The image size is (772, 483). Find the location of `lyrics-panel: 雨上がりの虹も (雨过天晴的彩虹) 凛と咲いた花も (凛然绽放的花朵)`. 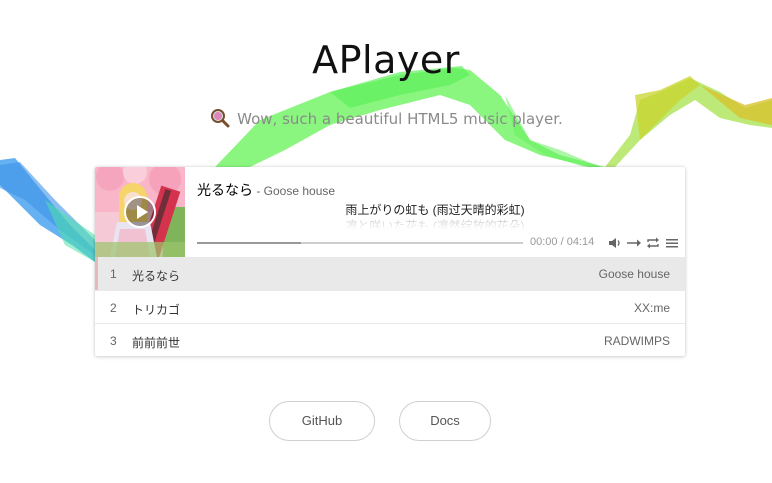

lyrics-panel: 雨上がりの虹も (雨过天晴的彩虹) 凛と咲いた花も (凛然绽放的花朵) is located at coordinates (435, 216).